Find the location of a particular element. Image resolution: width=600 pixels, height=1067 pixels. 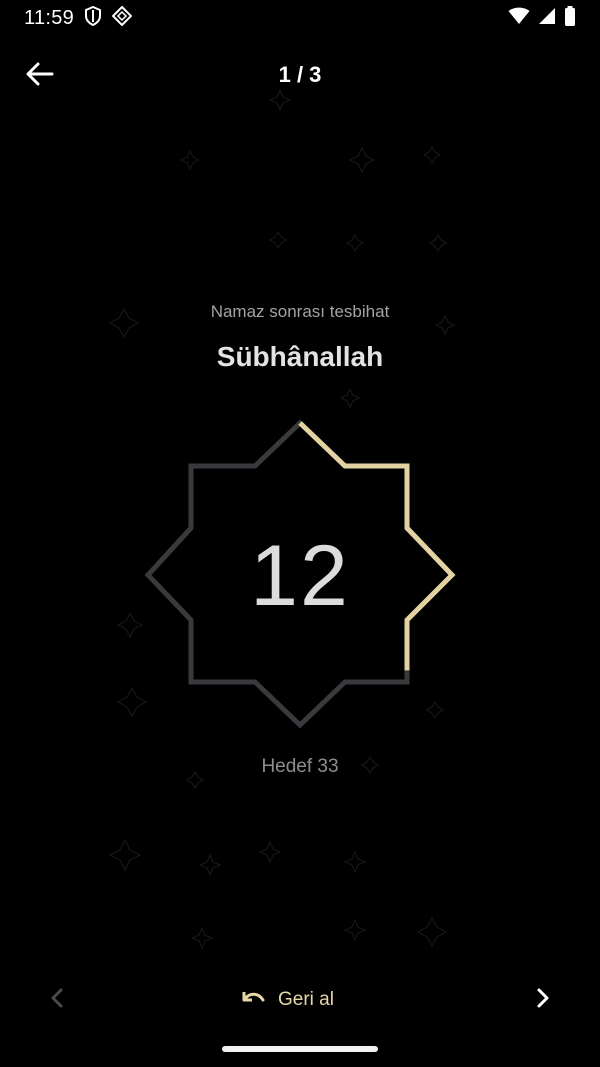

next-button is located at coordinates (543, 1000).